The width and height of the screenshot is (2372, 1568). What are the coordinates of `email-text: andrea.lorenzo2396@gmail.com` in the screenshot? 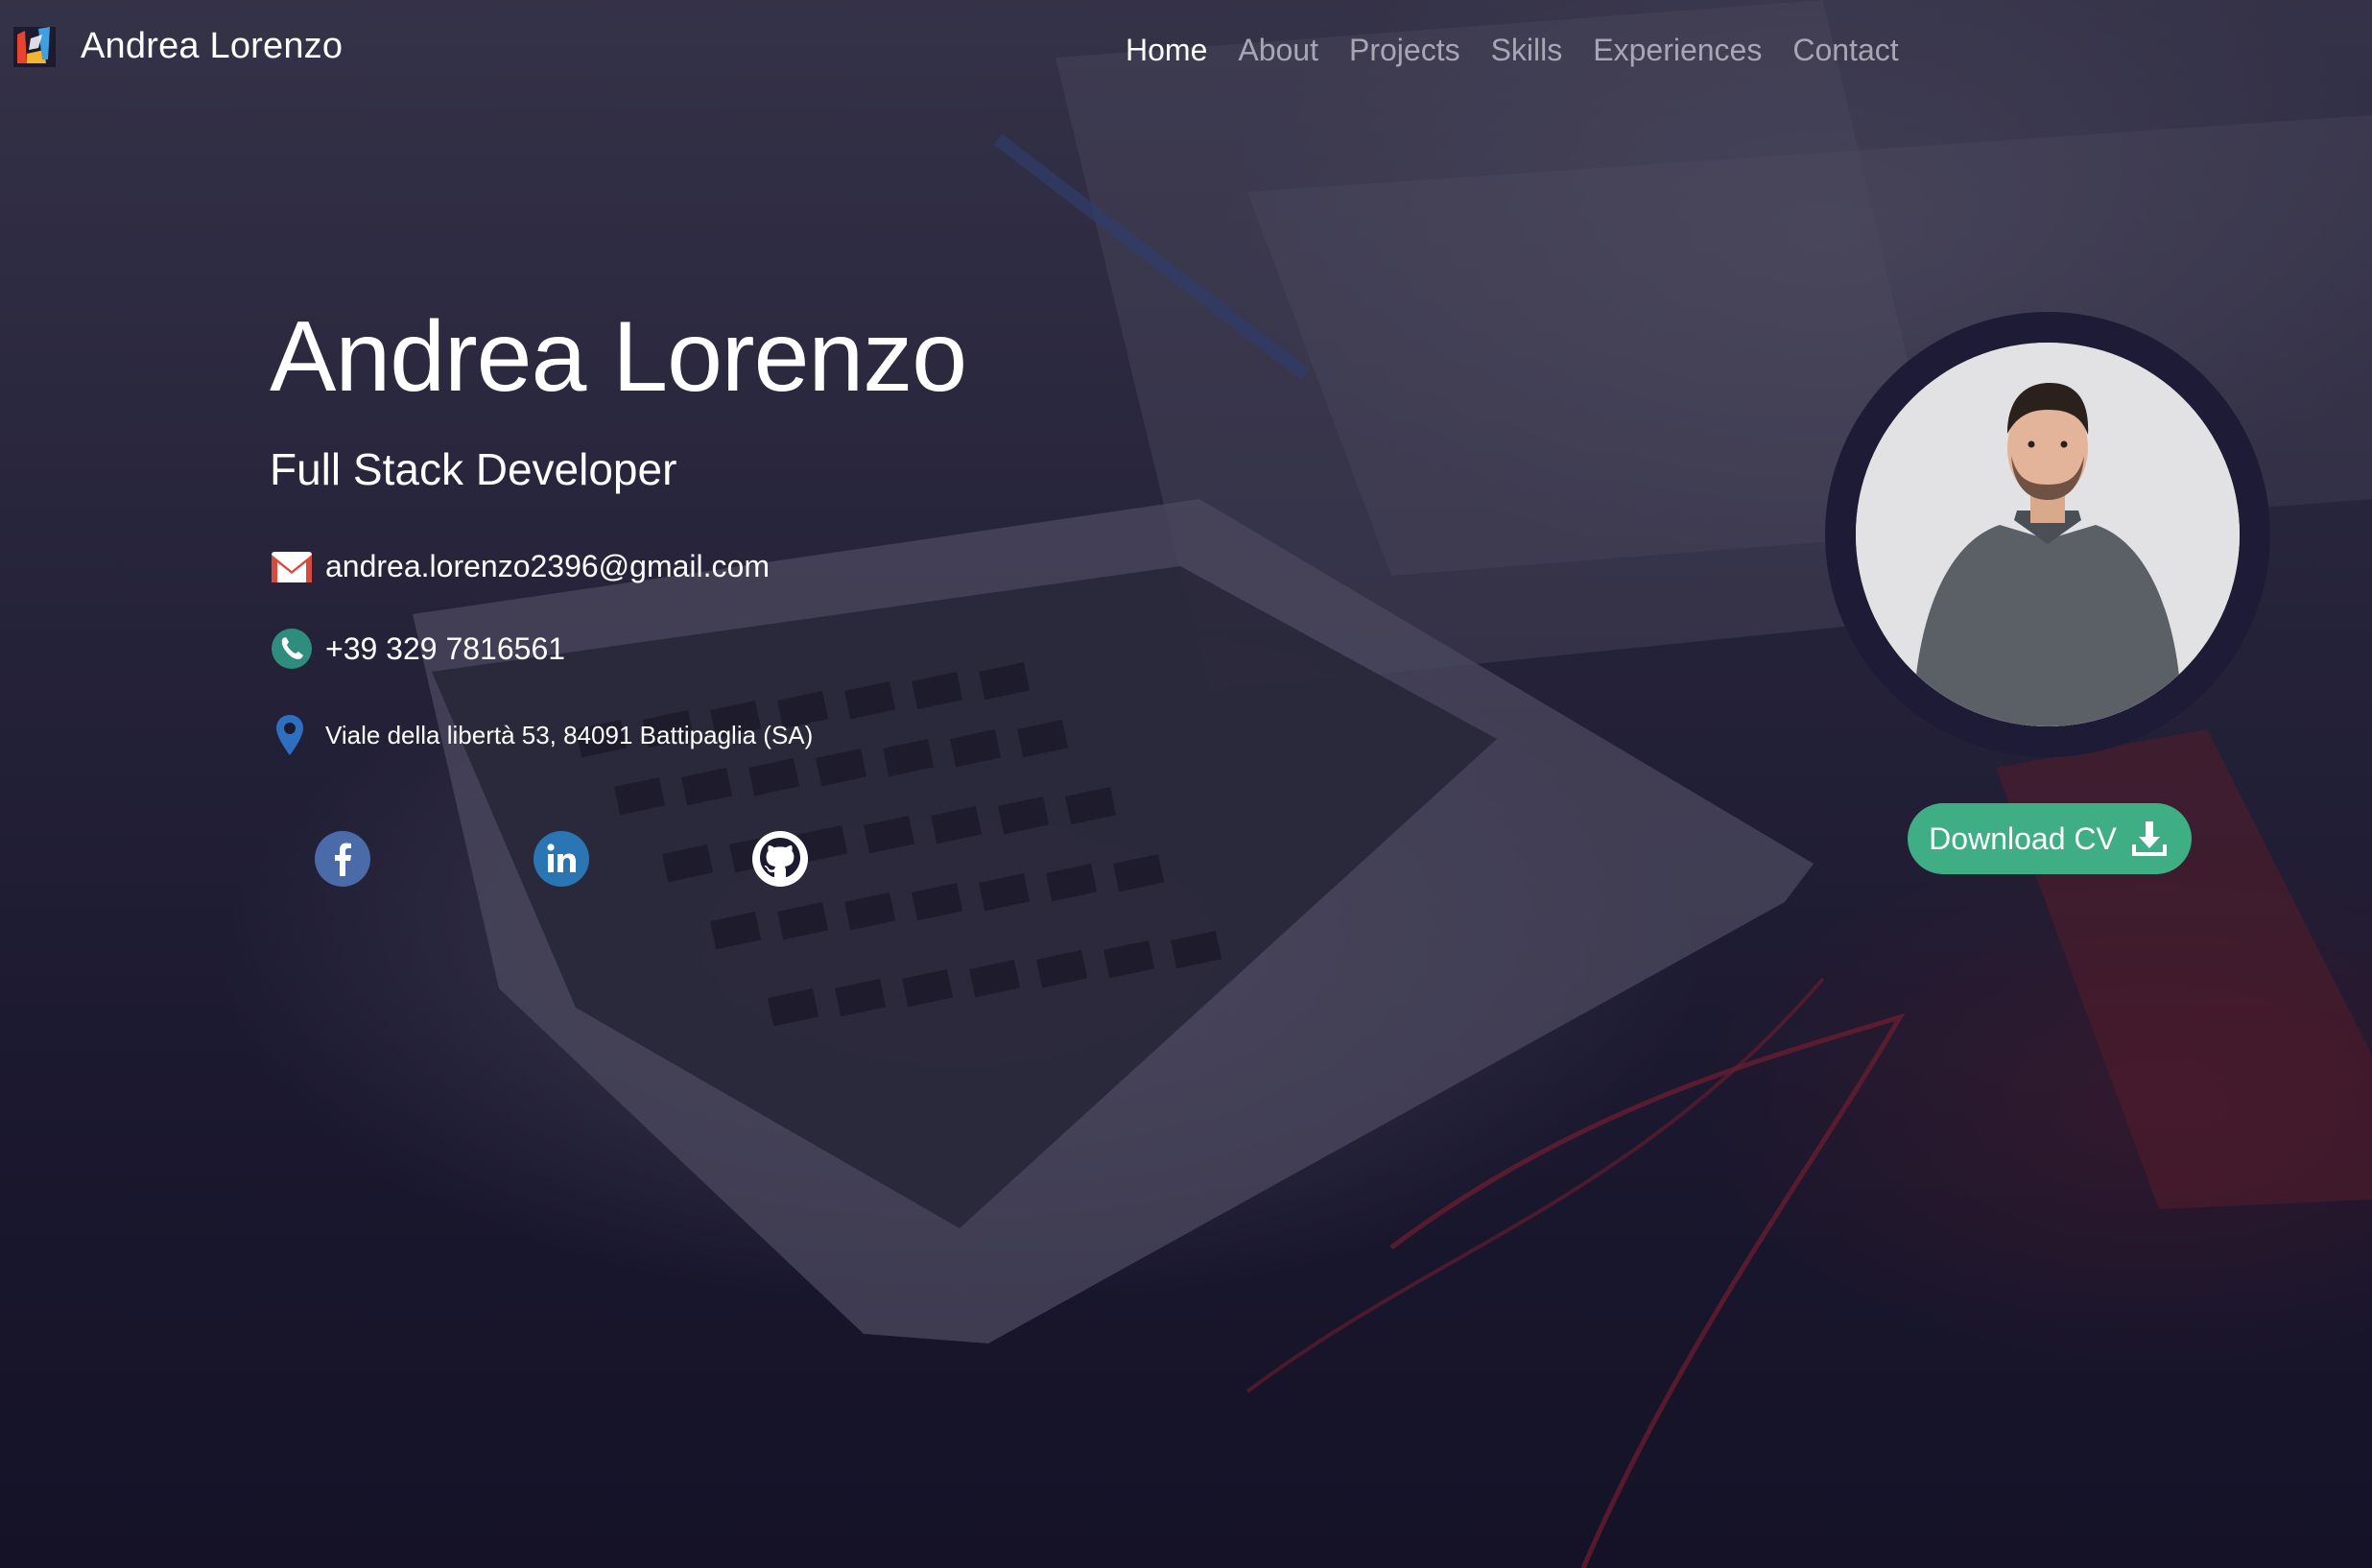 It's located at (547, 566).